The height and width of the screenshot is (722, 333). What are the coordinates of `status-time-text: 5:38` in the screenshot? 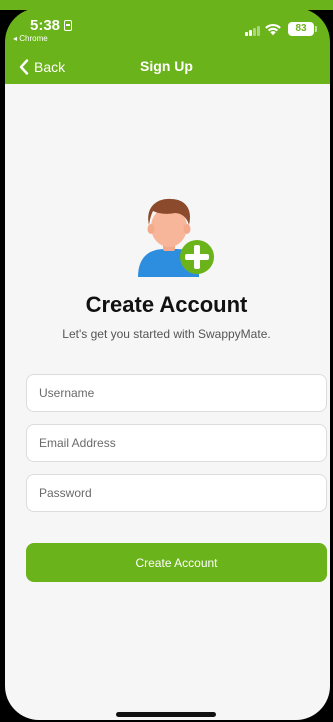 It's located at (45, 25).